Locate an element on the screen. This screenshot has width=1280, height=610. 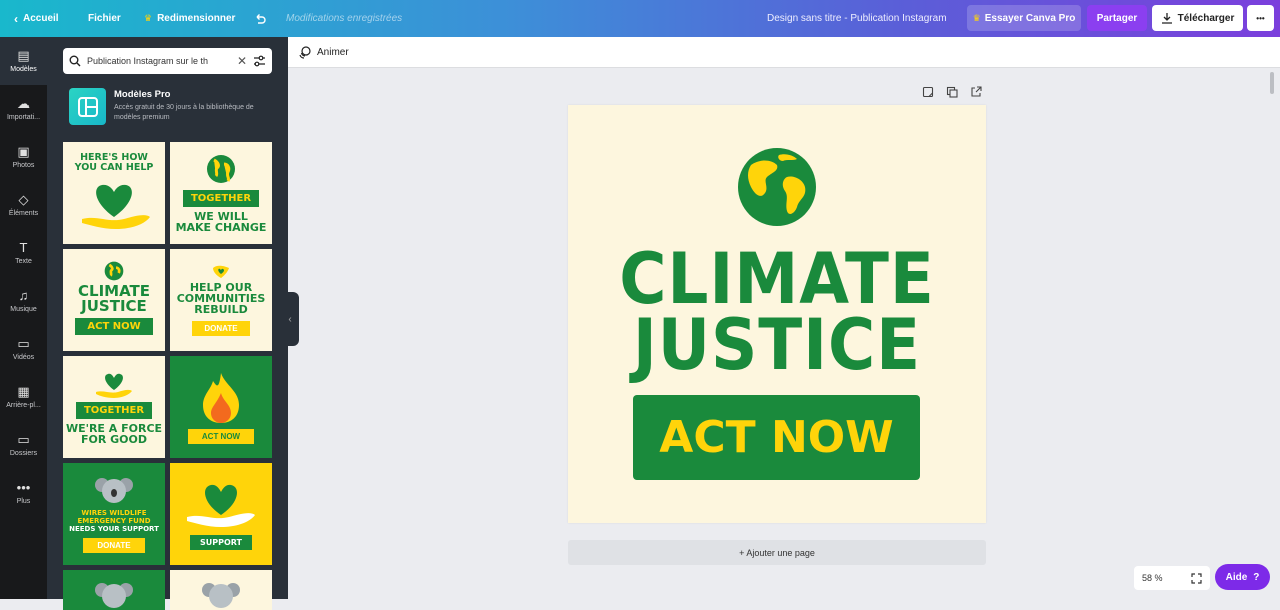
try-pro-label: Essayer Canva Pro is located at coordinates (1030, 18).